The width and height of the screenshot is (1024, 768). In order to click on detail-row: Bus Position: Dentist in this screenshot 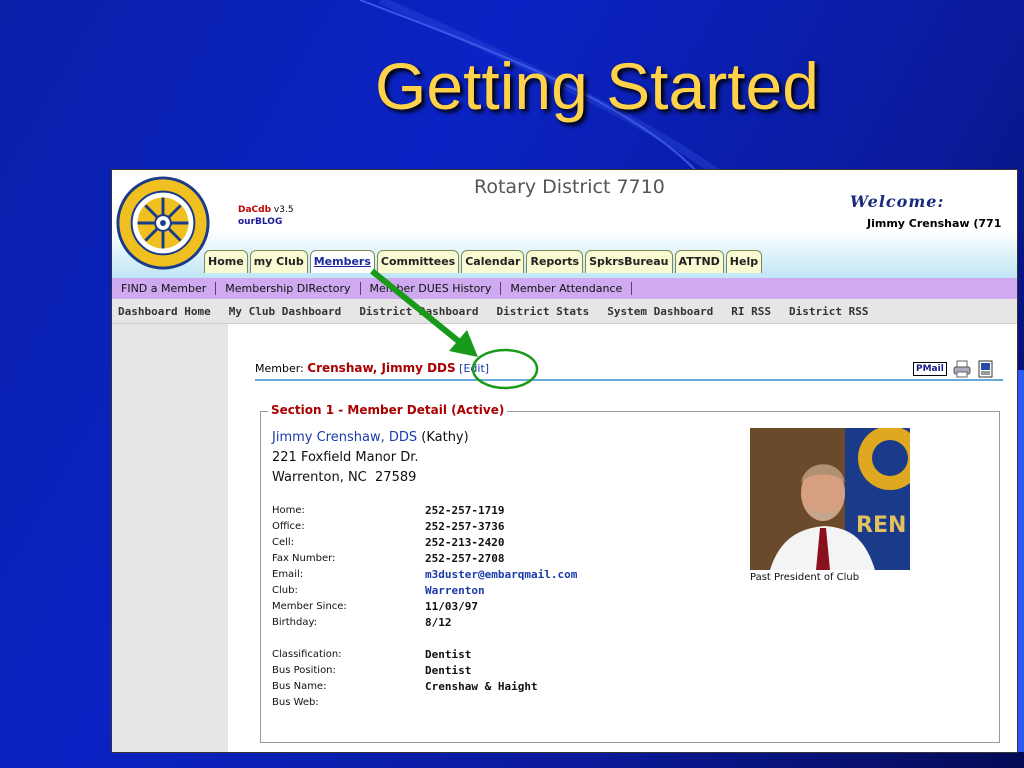, I will do `click(372, 670)`.